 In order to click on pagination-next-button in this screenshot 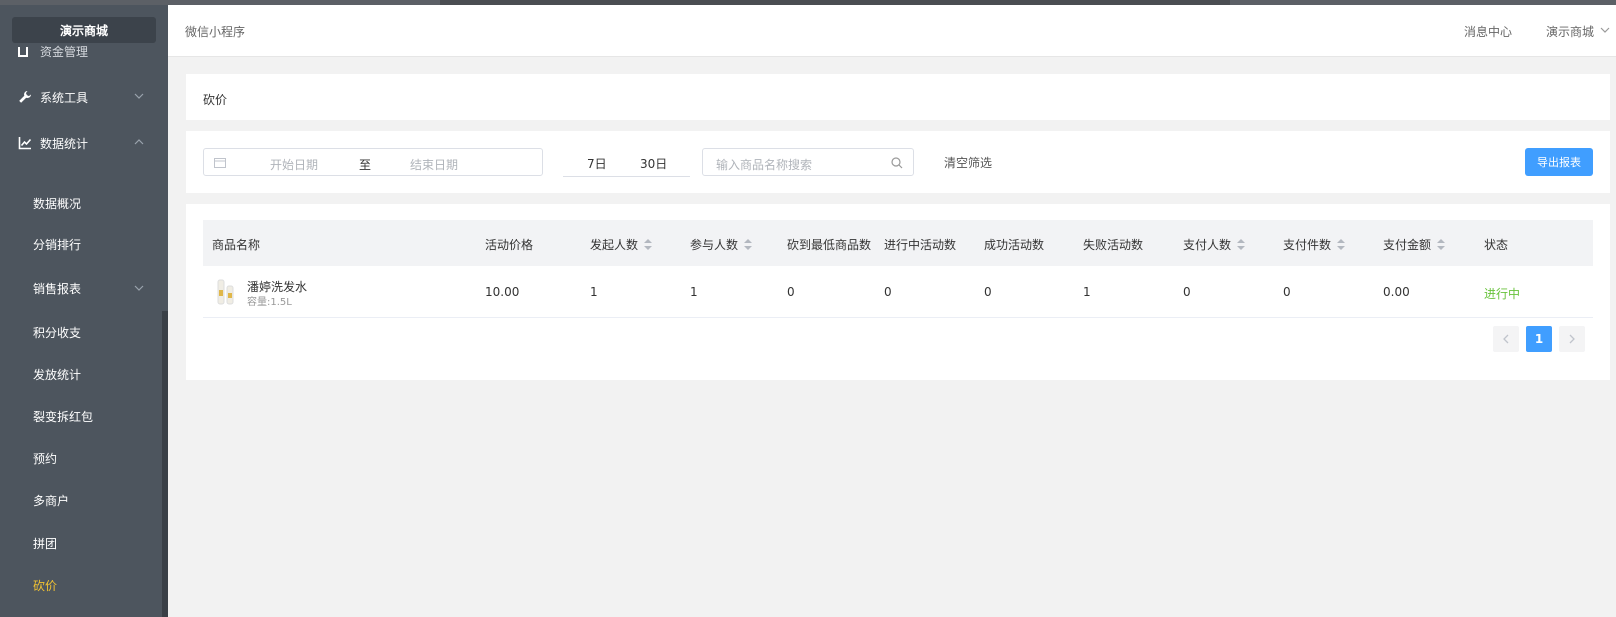, I will do `click(1572, 339)`.